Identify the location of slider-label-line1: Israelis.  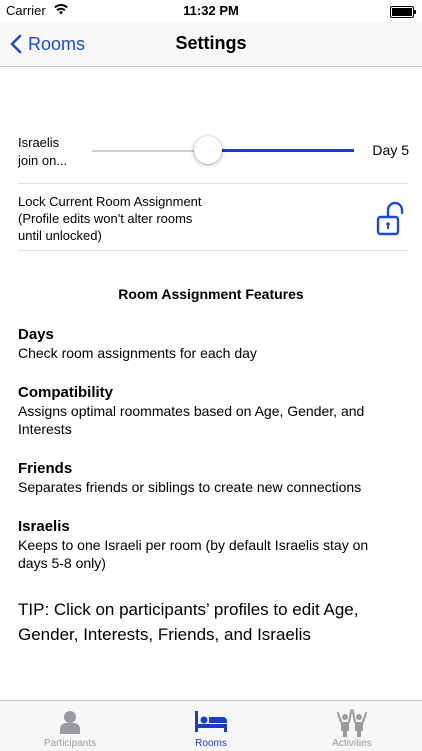
(39, 142).